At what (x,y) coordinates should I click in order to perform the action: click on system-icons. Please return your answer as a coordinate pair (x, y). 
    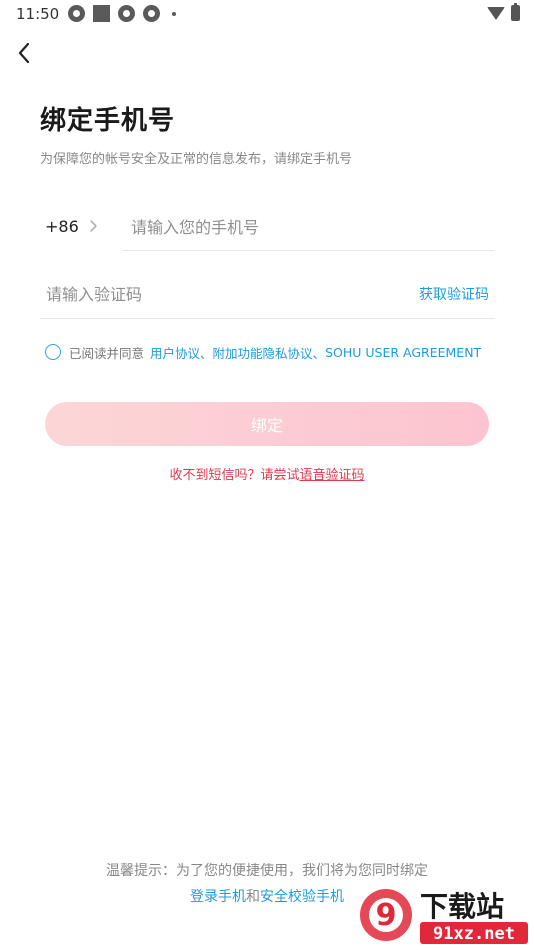
    Looking at the image, I should click on (503, 12).